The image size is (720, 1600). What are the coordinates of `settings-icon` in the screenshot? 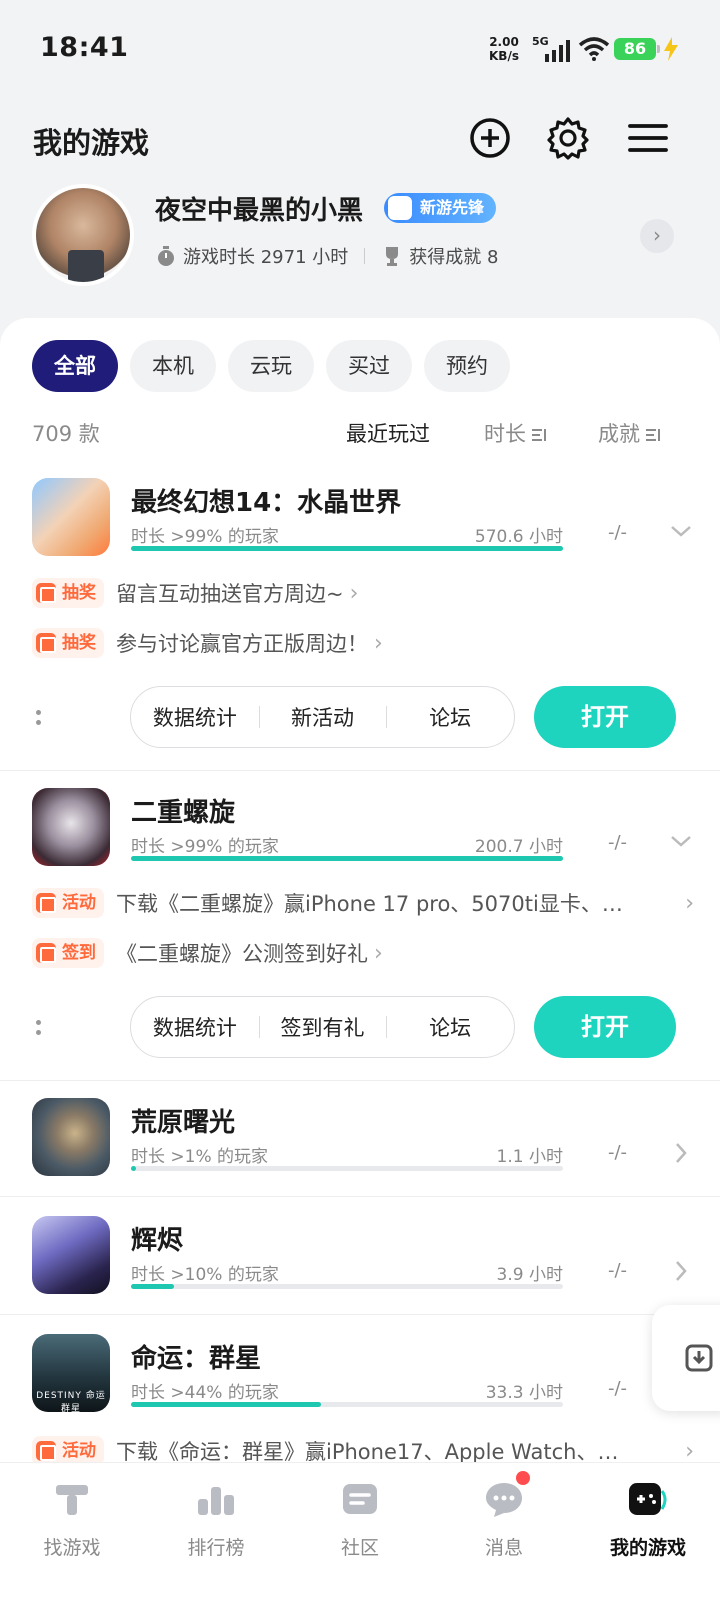 It's located at (568, 138).